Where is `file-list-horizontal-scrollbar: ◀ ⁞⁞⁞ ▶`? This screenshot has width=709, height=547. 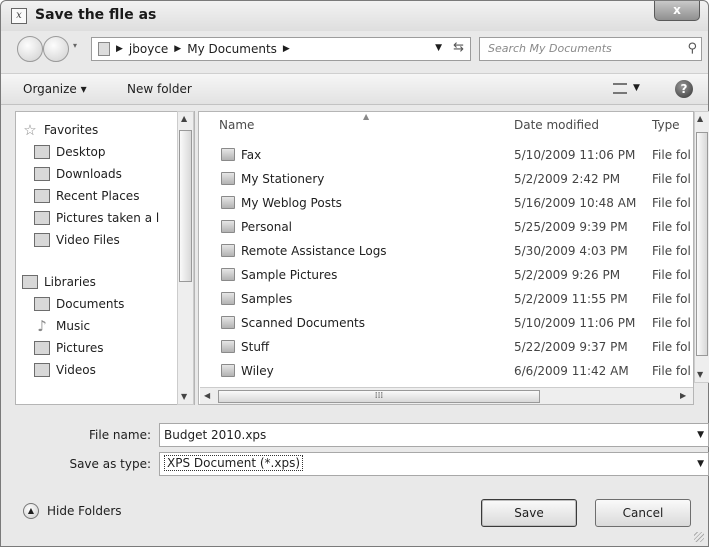
file-list-horizontal-scrollbar: ◀ ⁞⁞⁞ ▶ is located at coordinates (446, 395).